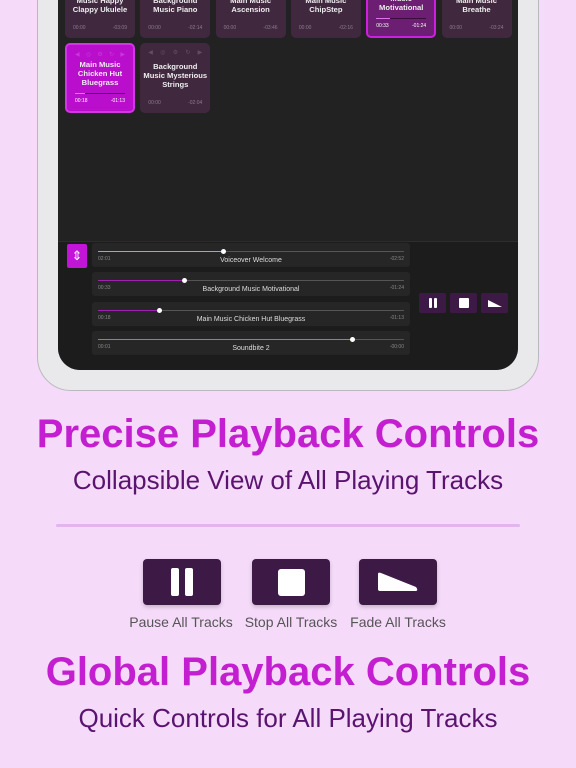  I want to click on tile-title: Main Music Breathe, so click(476, 7).